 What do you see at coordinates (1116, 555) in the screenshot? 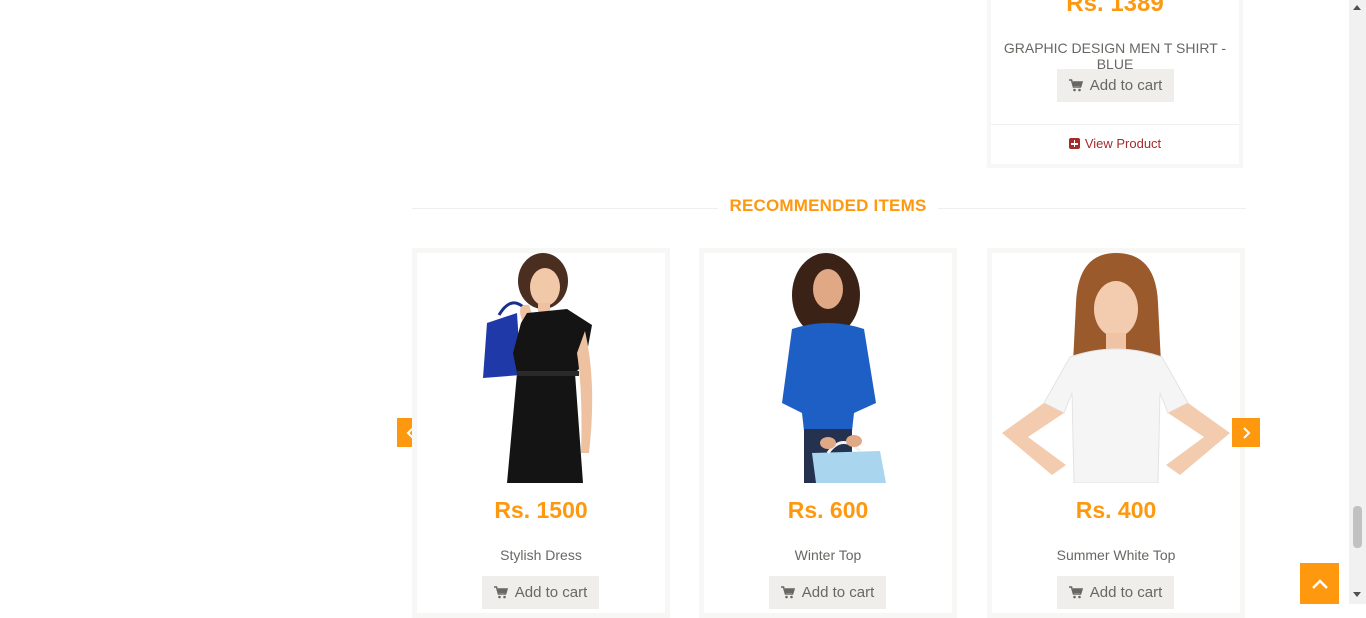
I see `product-name: Summer White Top` at bounding box center [1116, 555].